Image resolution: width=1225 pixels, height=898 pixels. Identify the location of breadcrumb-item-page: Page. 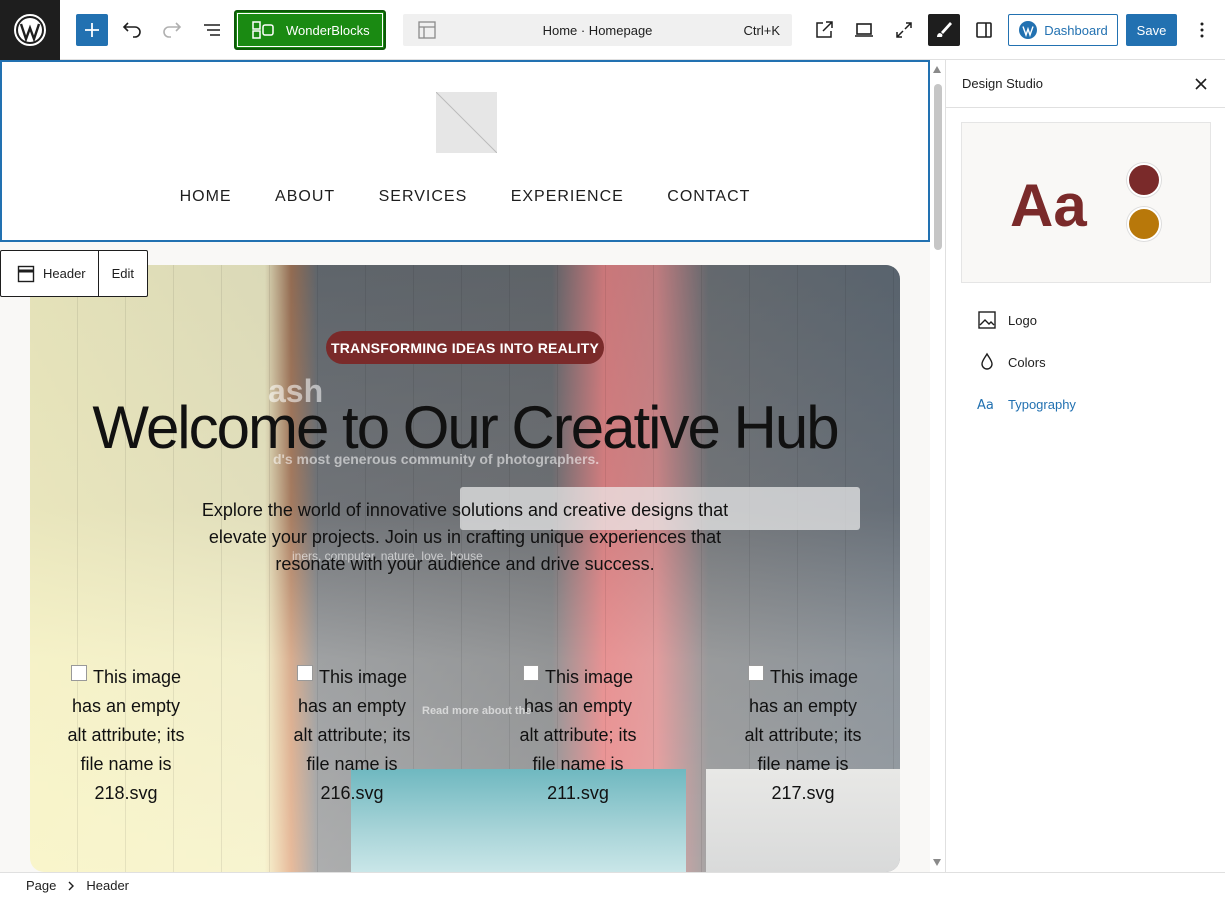
(41, 885).